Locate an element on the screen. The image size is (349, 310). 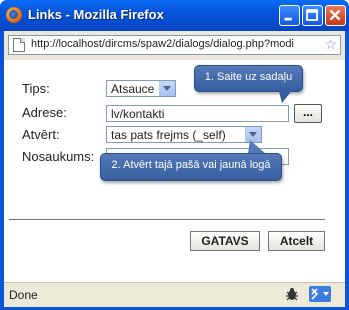
callout-1-tail is located at coordinates (286, 95).